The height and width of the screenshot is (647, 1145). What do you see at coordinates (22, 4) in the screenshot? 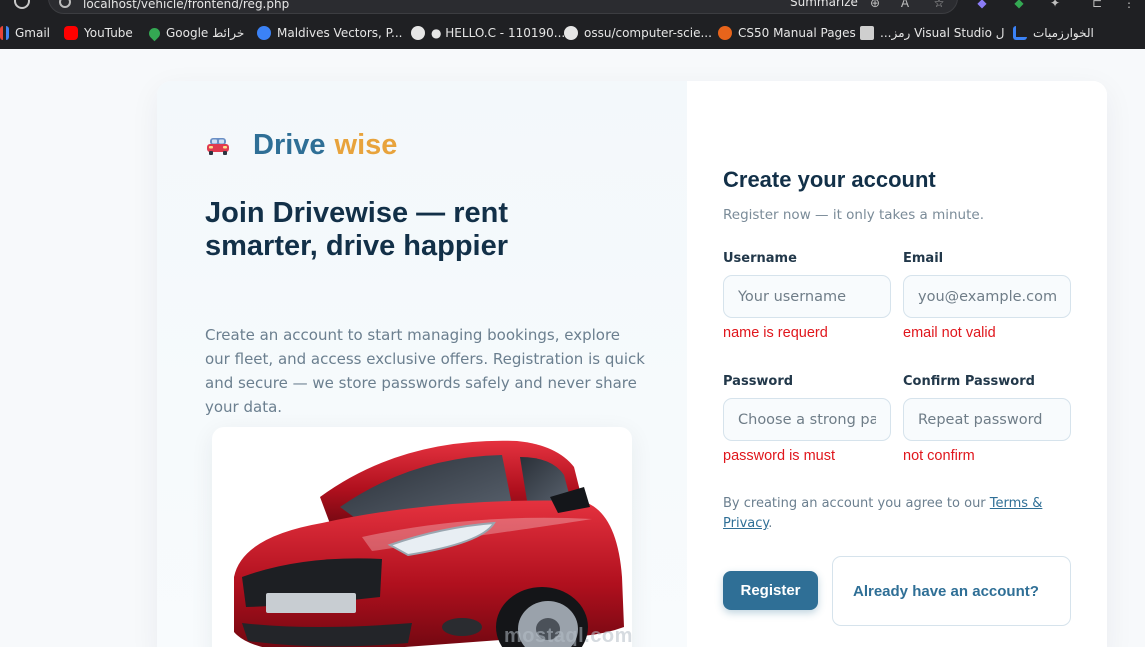
I see `reload-icon` at bounding box center [22, 4].